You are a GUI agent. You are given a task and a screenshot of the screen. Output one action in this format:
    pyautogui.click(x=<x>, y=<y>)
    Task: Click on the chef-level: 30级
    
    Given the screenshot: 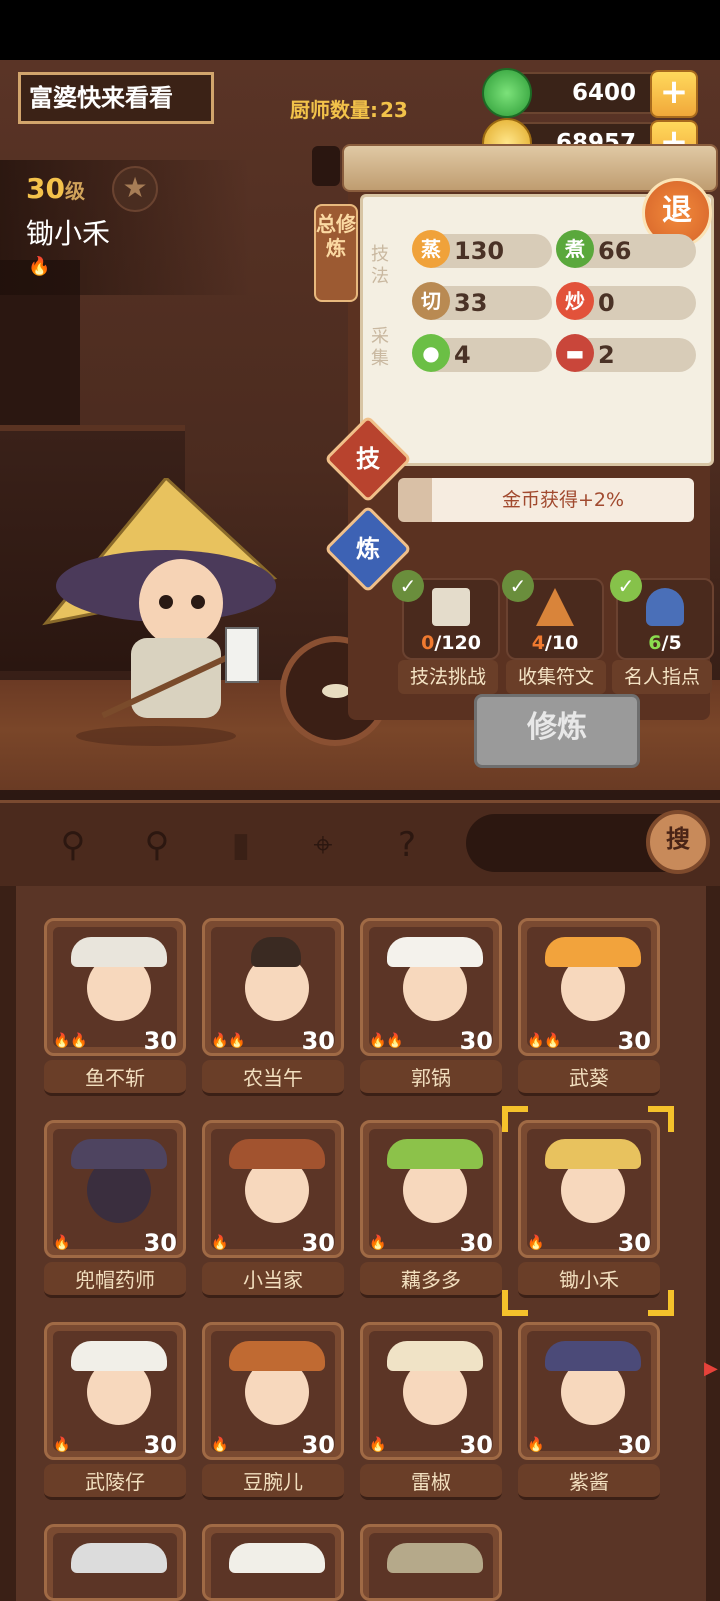 What is the action you would take?
    pyautogui.click(x=55, y=188)
    